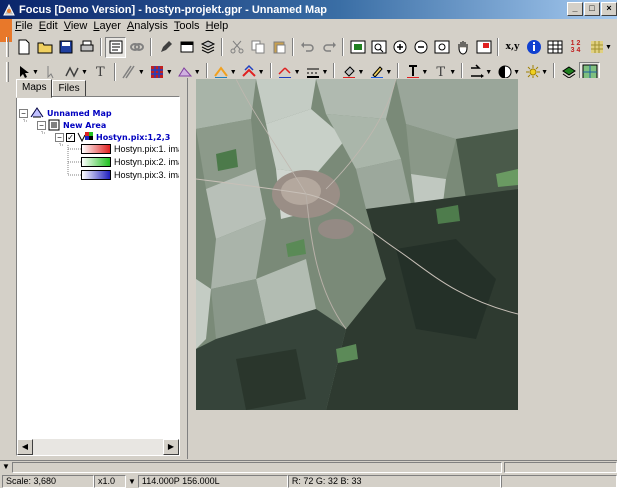  What do you see at coordinates (420, 47) in the screenshot?
I see `zoom-out-icon` at bounding box center [420, 47].